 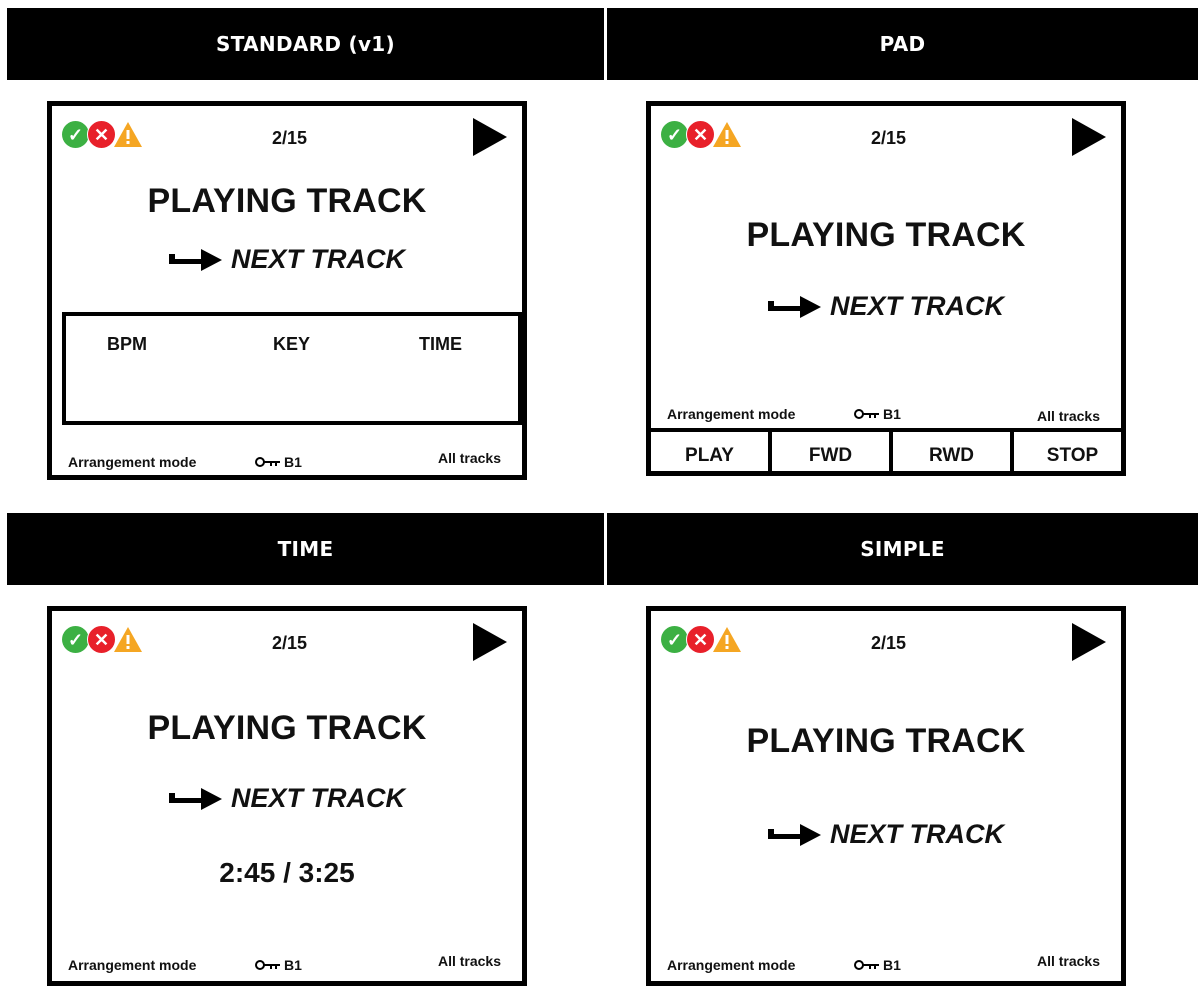 What do you see at coordinates (711, 451) in the screenshot?
I see `play-button: PLAY` at bounding box center [711, 451].